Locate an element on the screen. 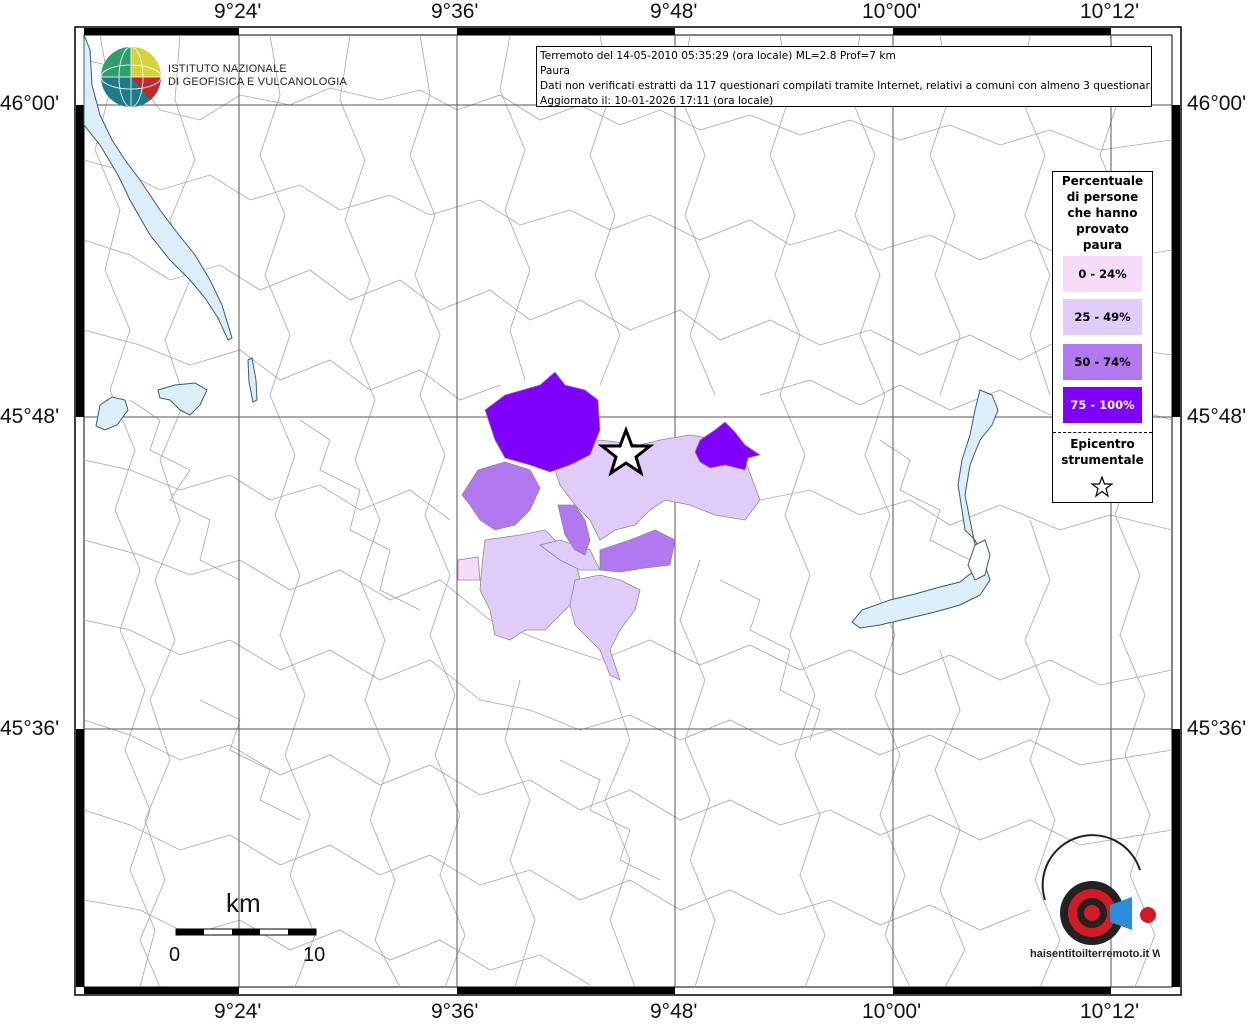  legend-class-0: 0 - 24% is located at coordinates (1102, 274).